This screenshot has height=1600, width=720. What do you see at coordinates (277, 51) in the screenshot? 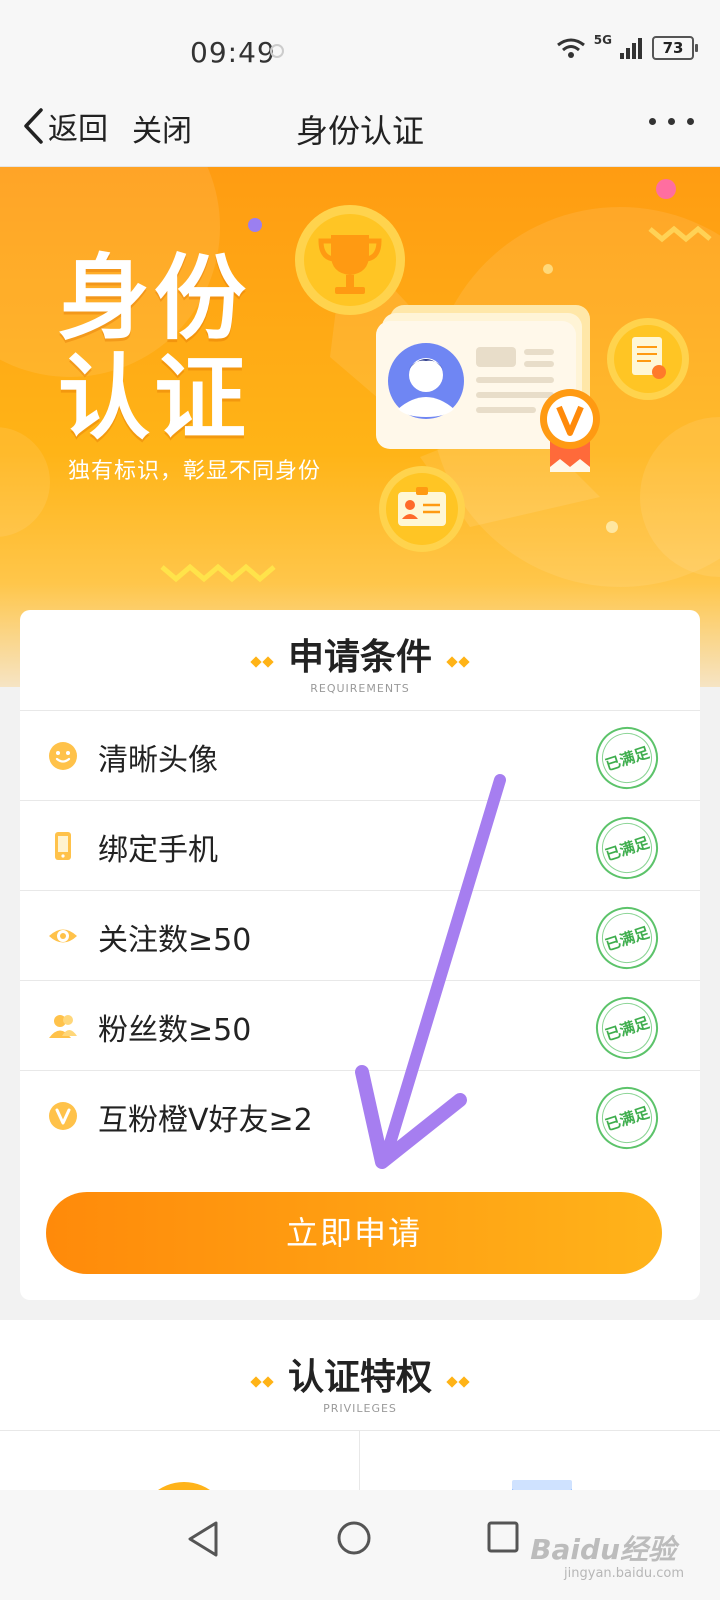
I see `notification-dot-icon` at bounding box center [277, 51].